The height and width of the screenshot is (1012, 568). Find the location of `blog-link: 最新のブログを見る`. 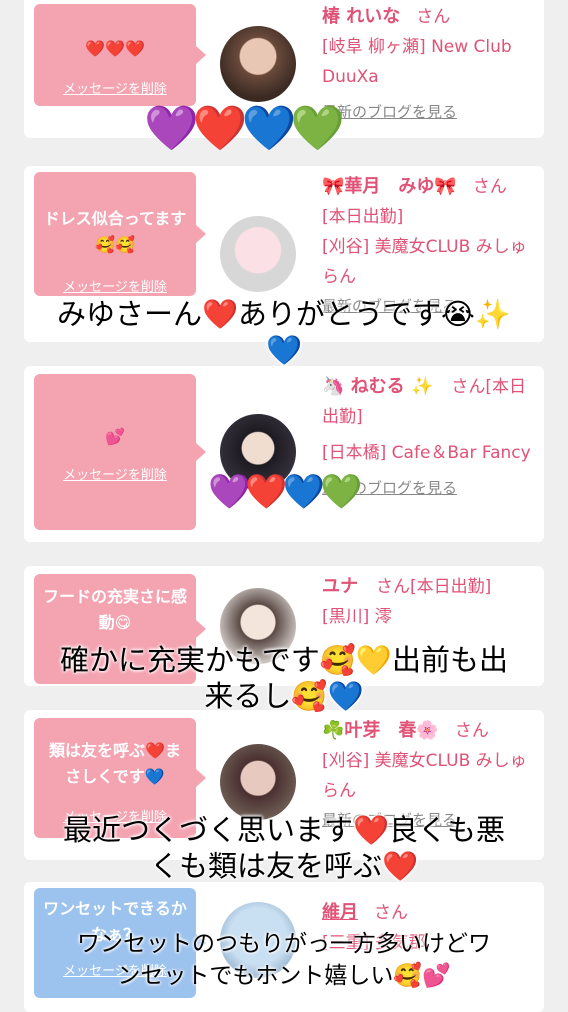

blog-link: 最新のブログを見る is located at coordinates (431, 112).